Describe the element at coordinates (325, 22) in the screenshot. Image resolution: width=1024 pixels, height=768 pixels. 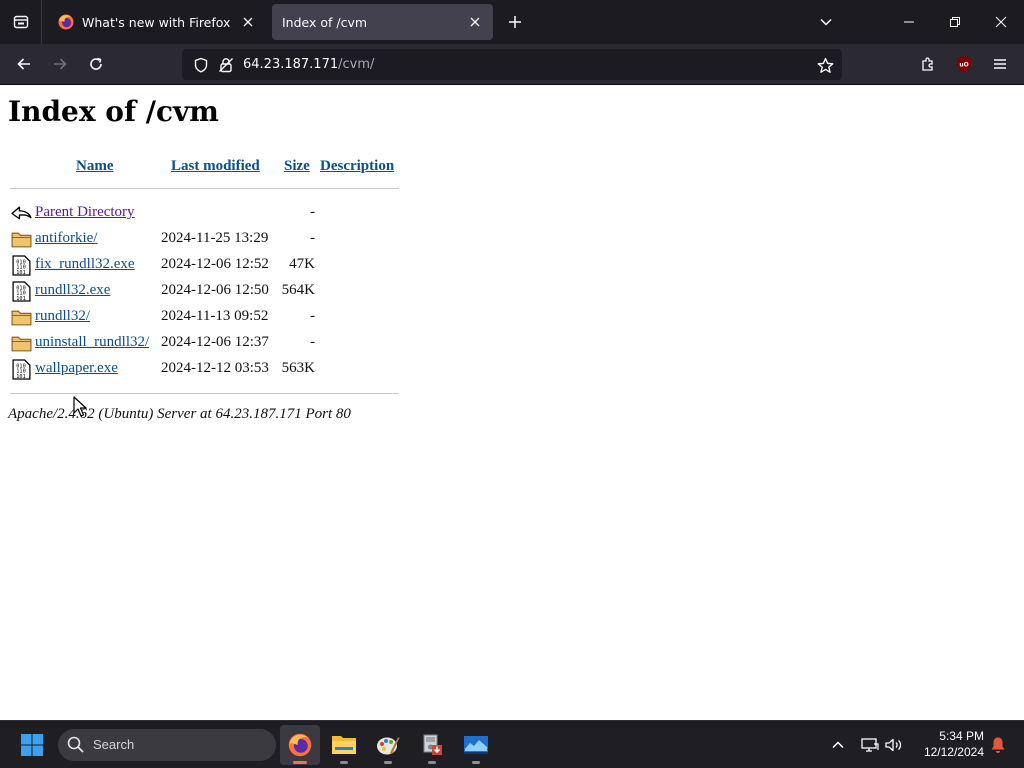
I see `tab-title: Index of /cvm` at that location.